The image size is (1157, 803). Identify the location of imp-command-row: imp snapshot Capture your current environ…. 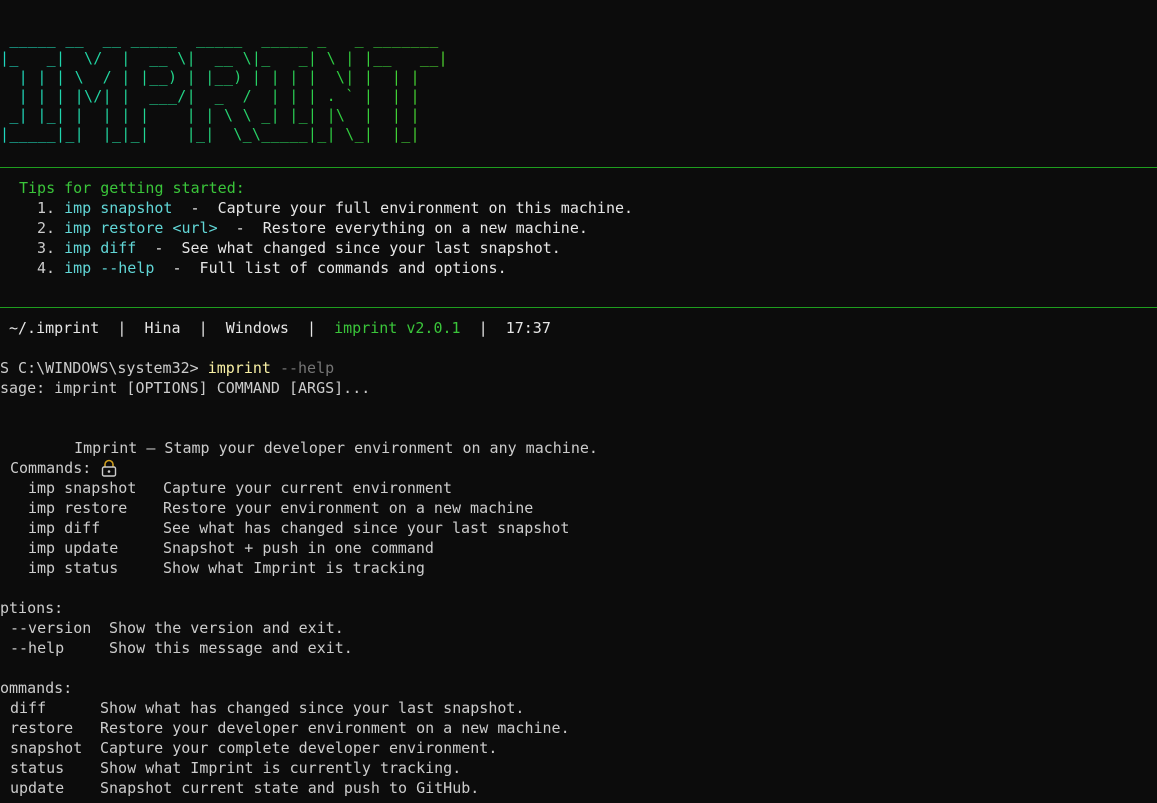
(240, 488).